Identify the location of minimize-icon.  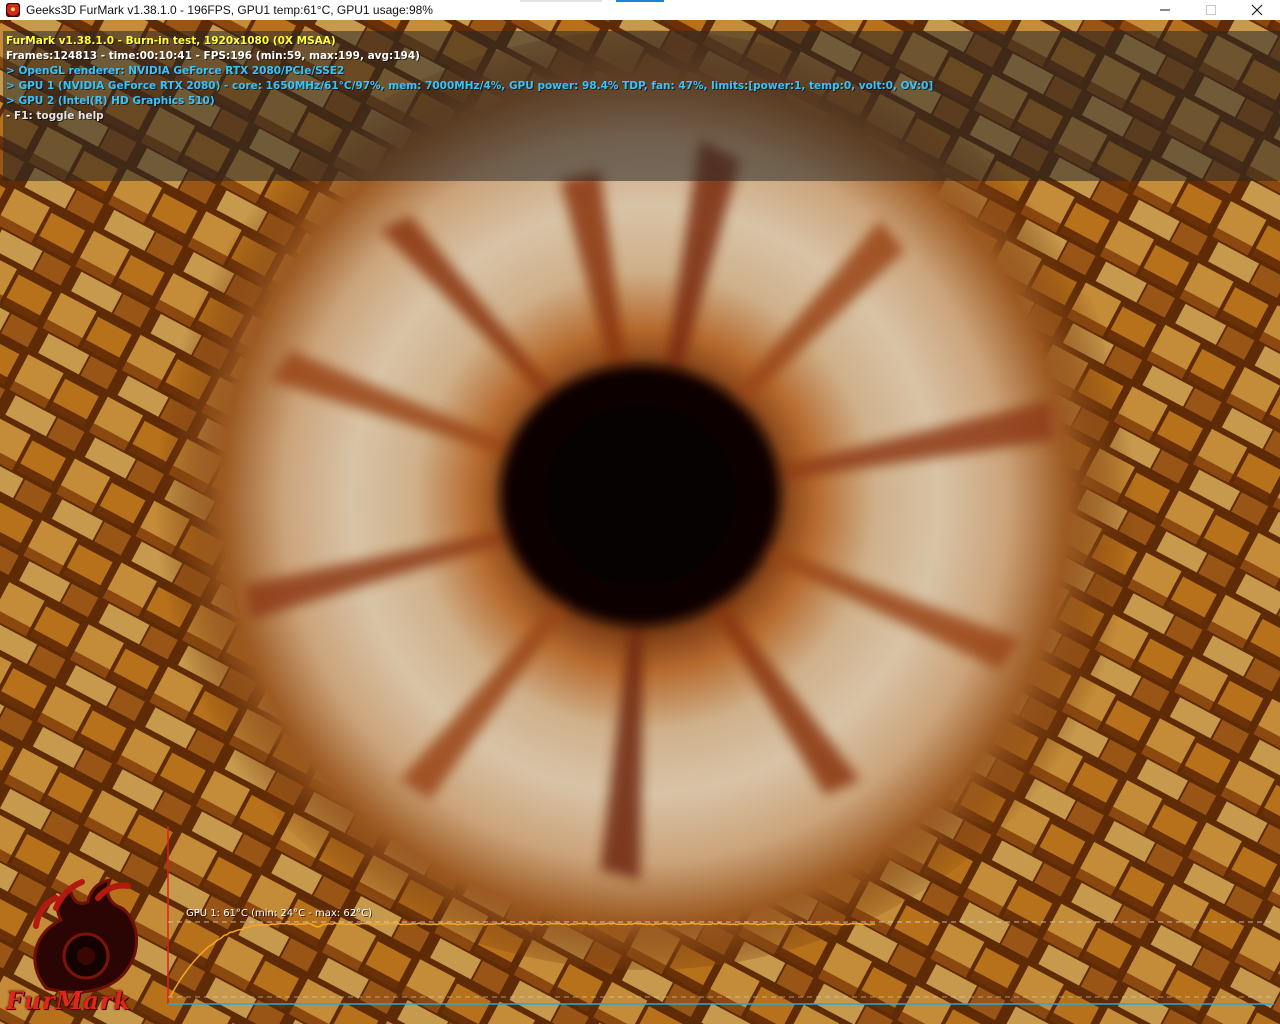
(1165, 10).